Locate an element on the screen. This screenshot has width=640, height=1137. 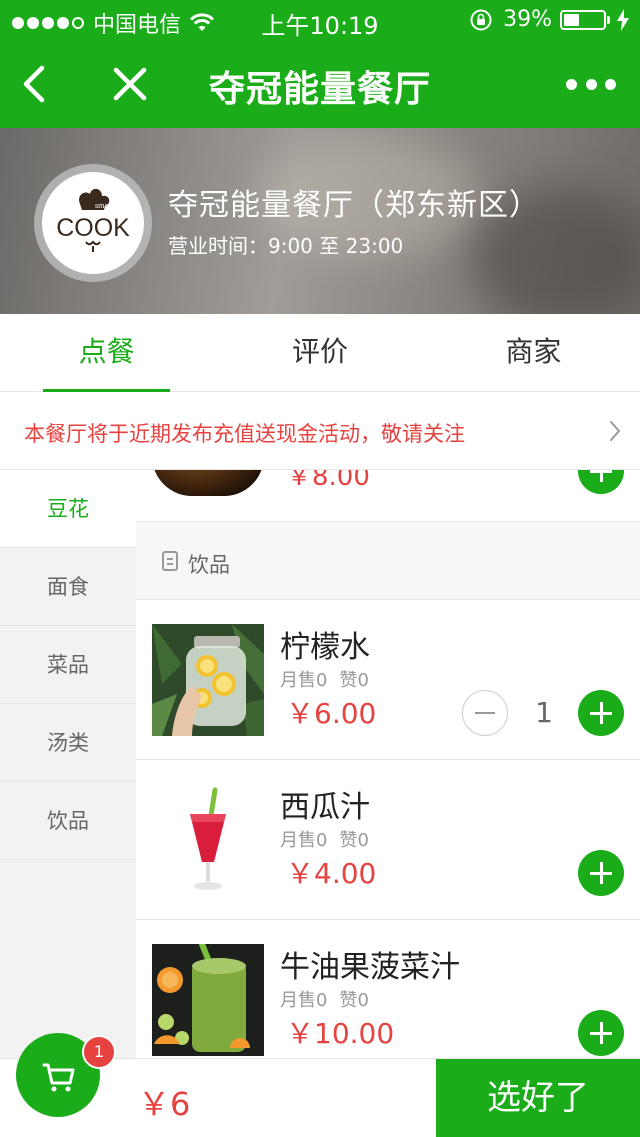
list-item: 牛油果菠菜汁 月售0 赞0 ￥10.00 is located at coordinates (388, 990).